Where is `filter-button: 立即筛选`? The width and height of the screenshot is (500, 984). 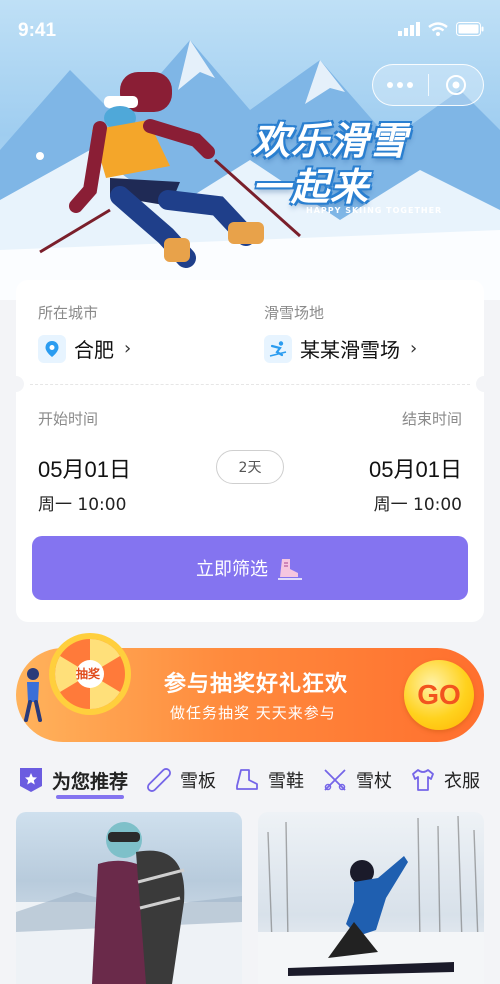 filter-button: 立即筛选 is located at coordinates (250, 568).